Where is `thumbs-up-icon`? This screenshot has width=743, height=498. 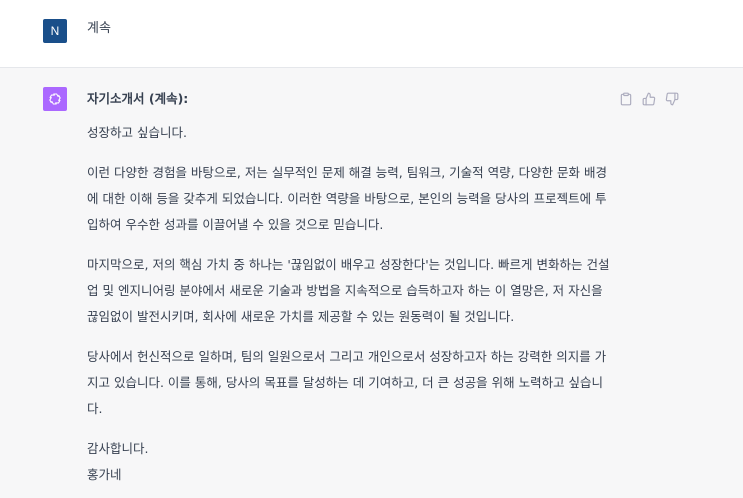 thumbs-up-icon is located at coordinates (649, 99).